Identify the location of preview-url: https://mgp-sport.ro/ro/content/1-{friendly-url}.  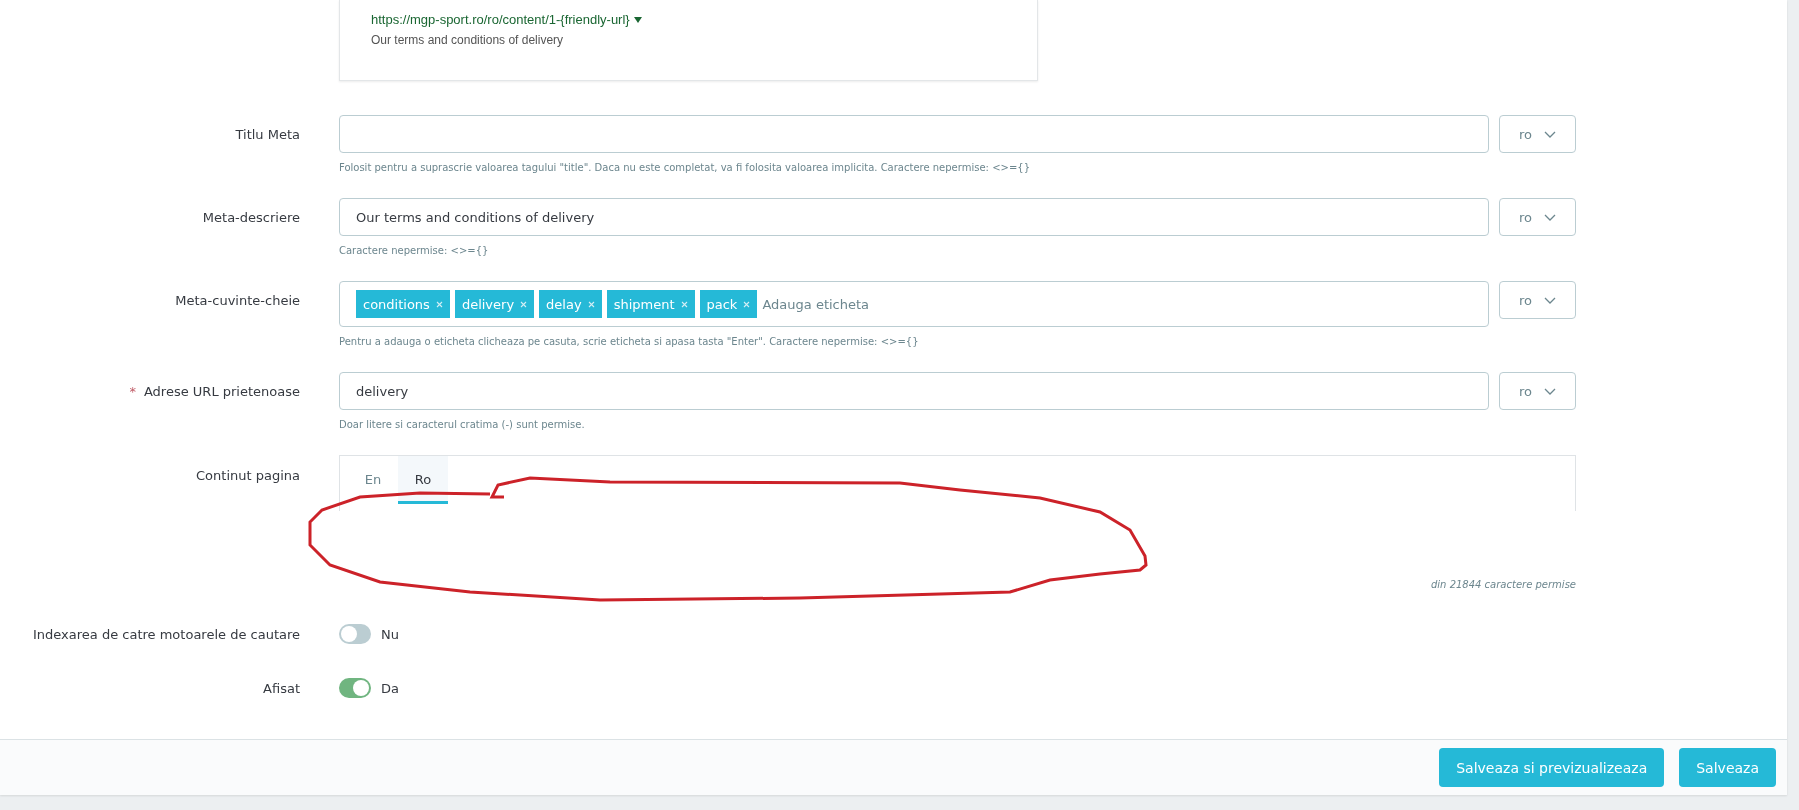
(500, 19).